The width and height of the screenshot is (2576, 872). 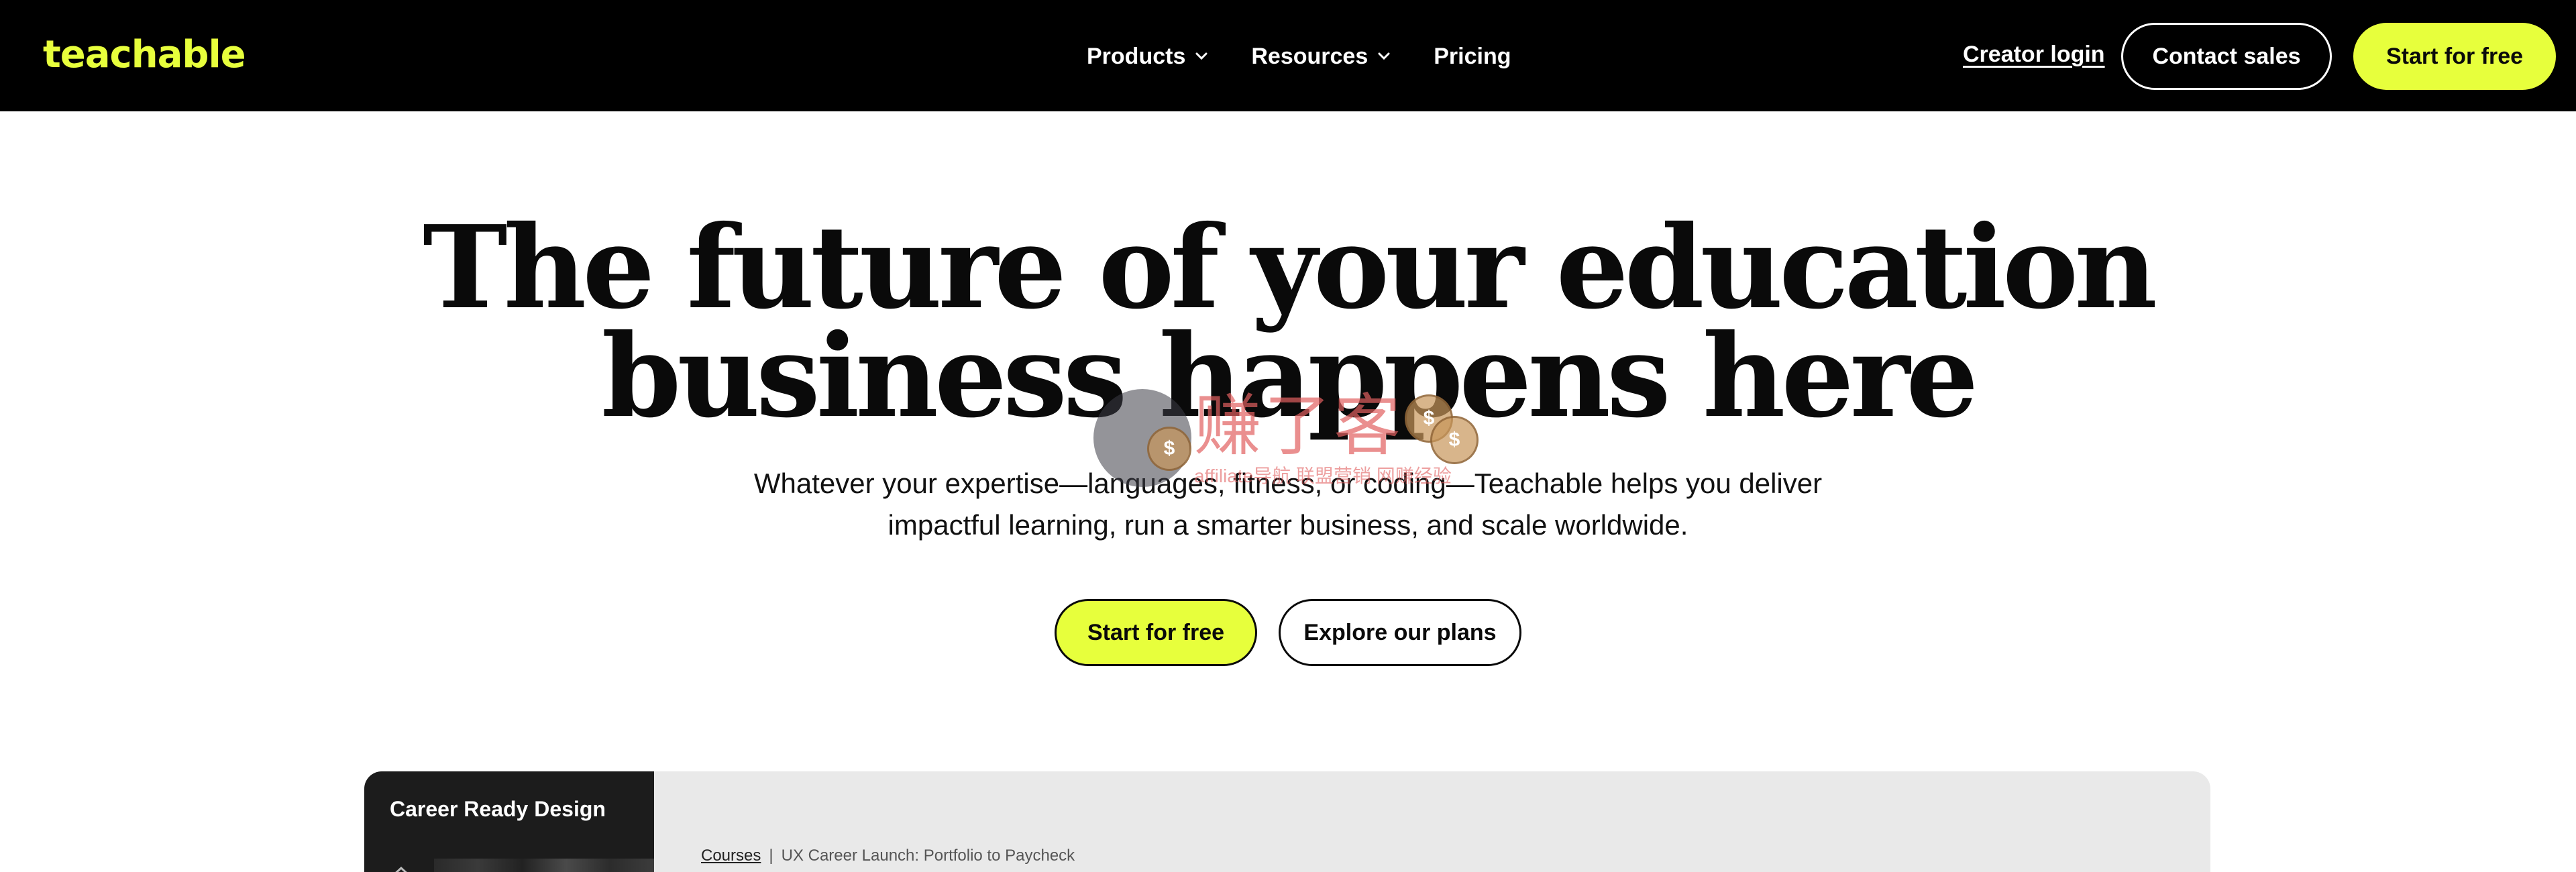 What do you see at coordinates (1136, 56) in the screenshot?
I see `nav-item-label: Products` at bounding box center [1136, 56].